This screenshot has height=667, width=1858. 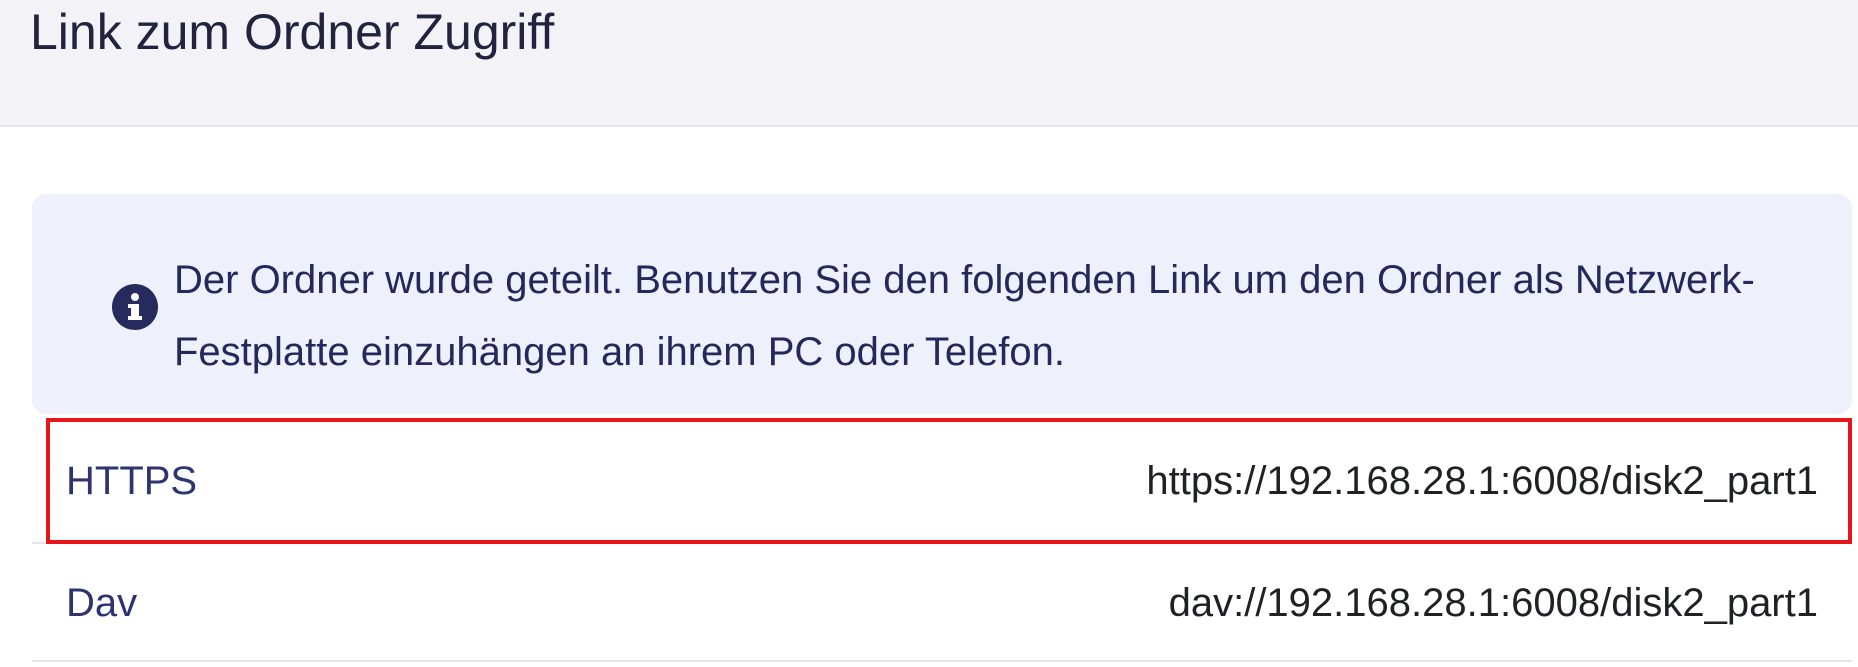 What do you see at coordinates (1482, 481) in the screenshot?
I see `link-url-https: https://192.168.28.1:6008/disk2_part1` at bounding box center [1482, 481].